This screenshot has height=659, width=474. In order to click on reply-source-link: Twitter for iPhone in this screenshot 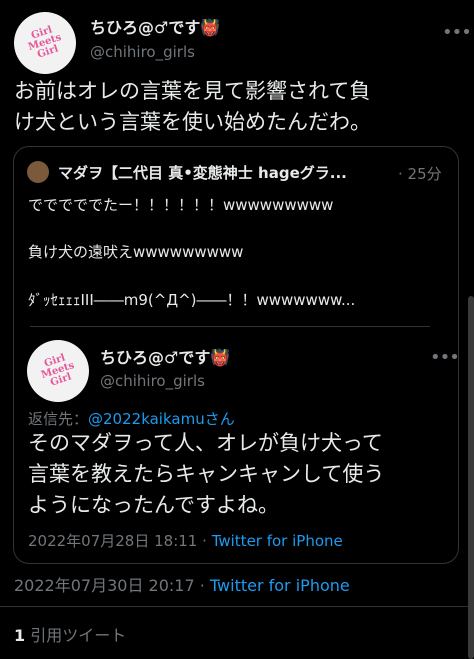, I will do `click(277, 541)`.